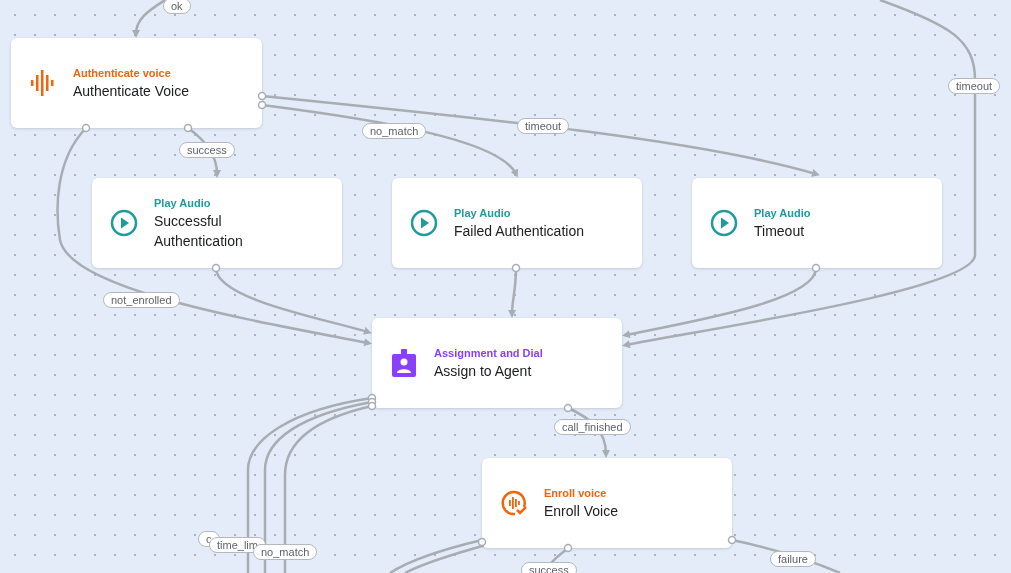  Describe the element at coordinates (199, 231) in the screenshot. I see `node-title: Successful Authentication` at that location.